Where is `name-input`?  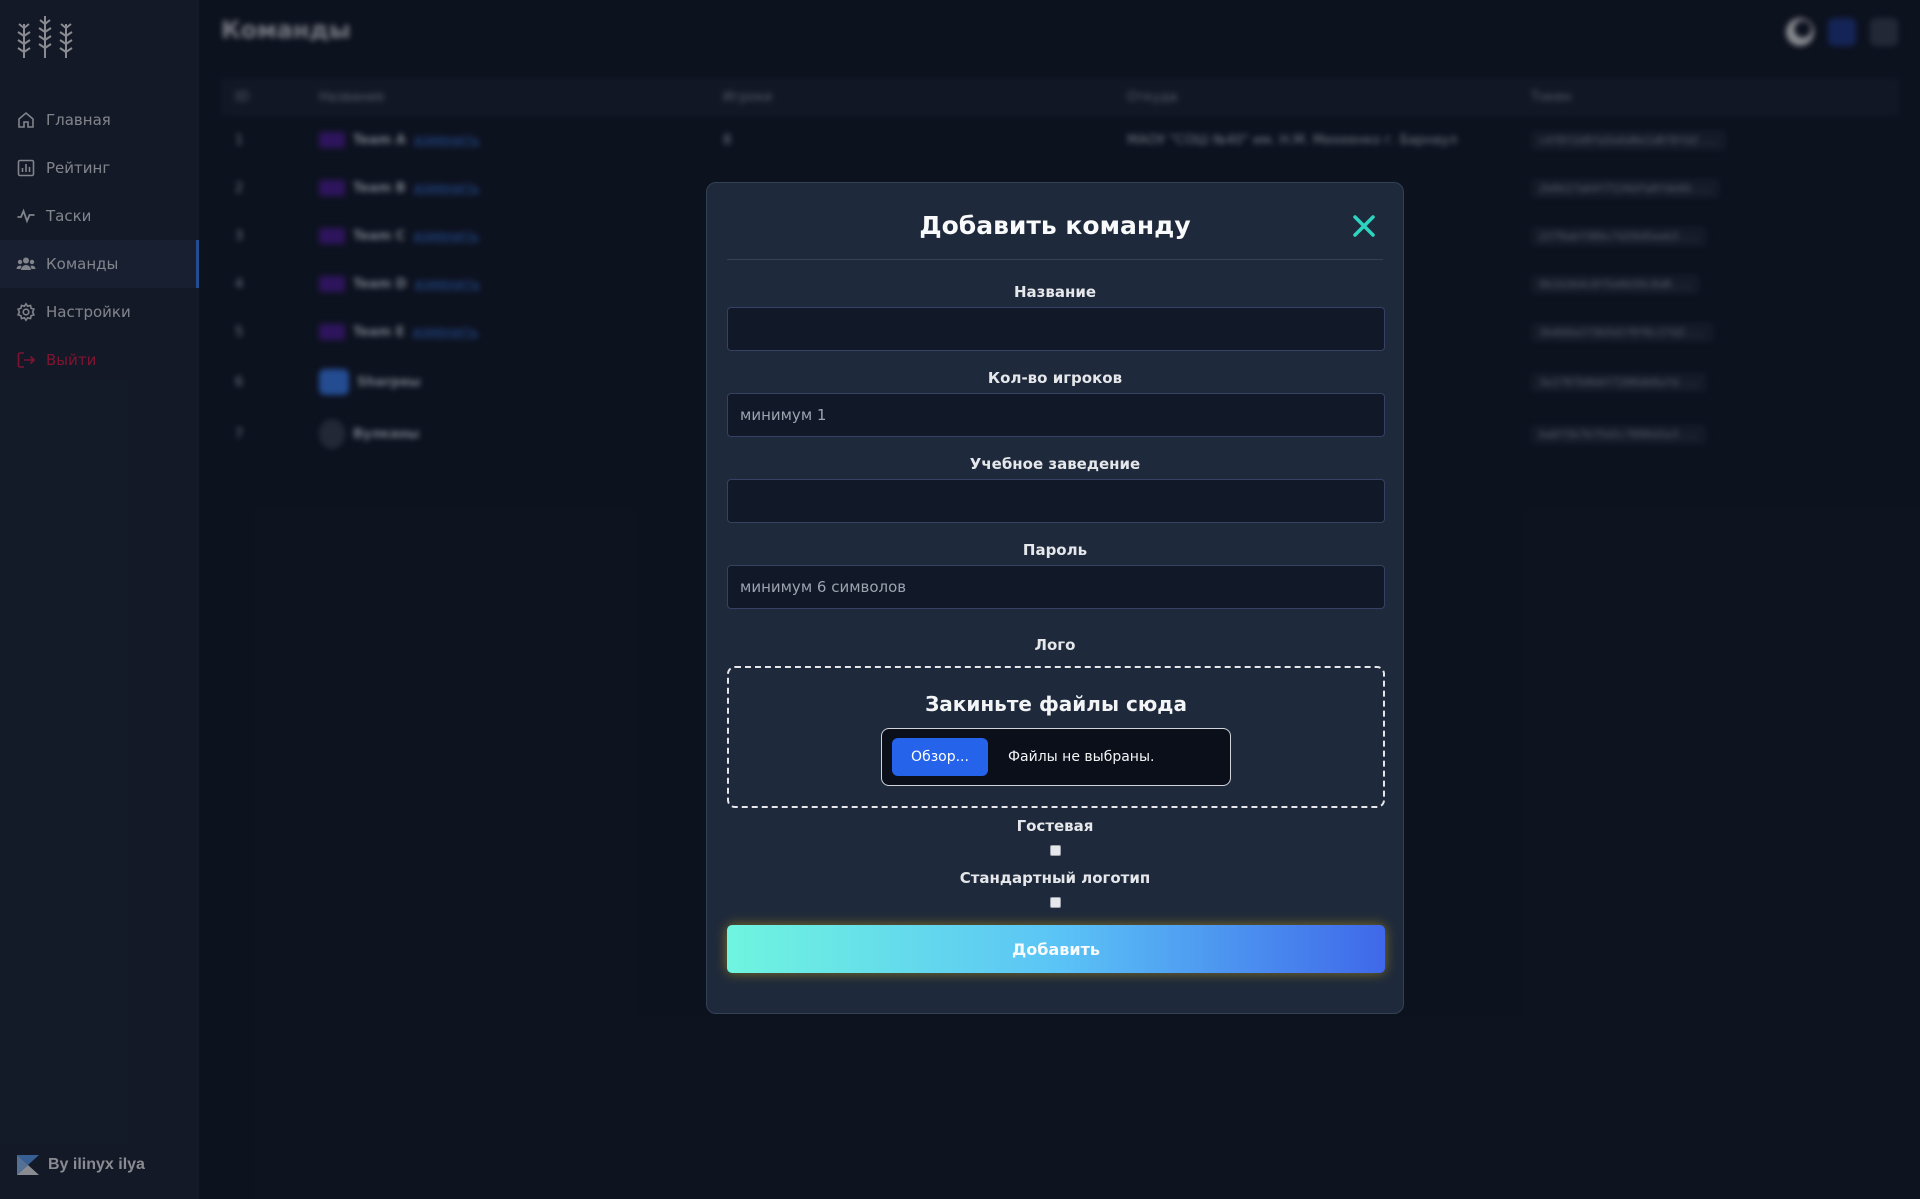
name-input is located at coordinates (1056, 329).